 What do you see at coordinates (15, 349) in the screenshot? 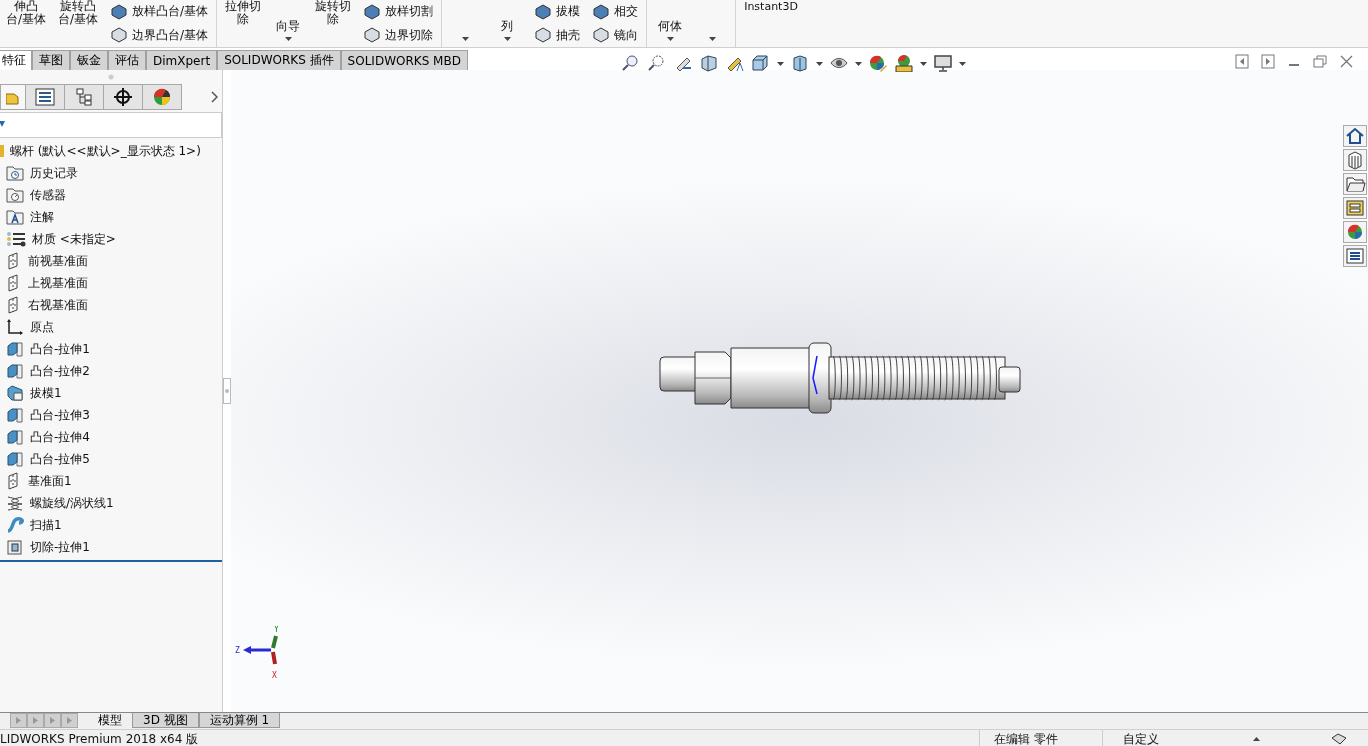
I see `extrude-icon` at bounding box center [15, 349].